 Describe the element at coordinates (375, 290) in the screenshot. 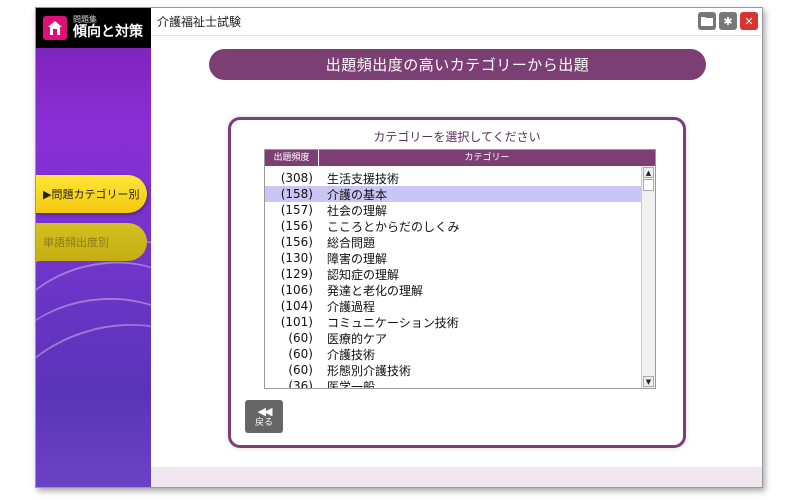

I see `row-category: 発達と老化の理解` at that location.